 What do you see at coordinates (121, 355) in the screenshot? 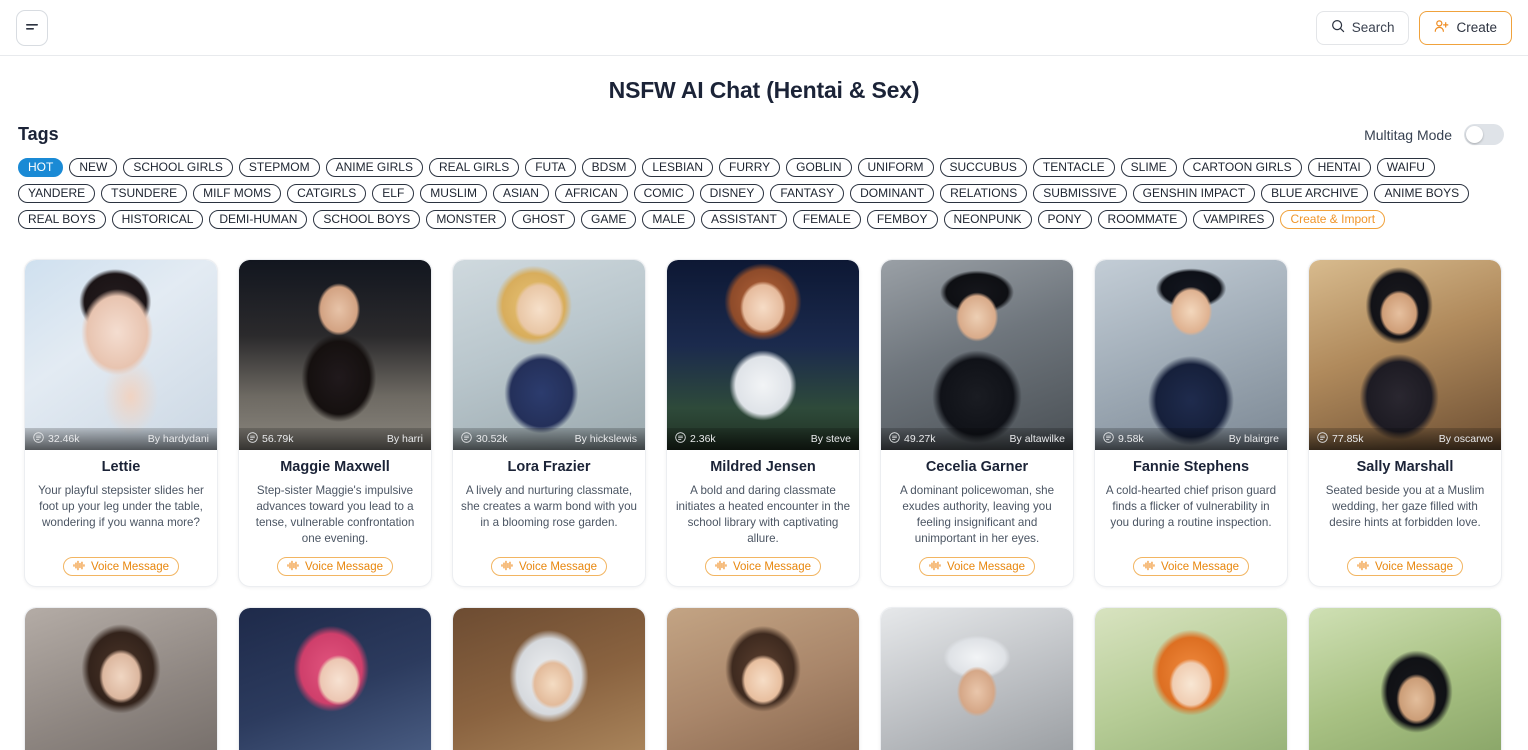
I see `card-image: 32.46k By hardydani` at bounding box center [121, 355].